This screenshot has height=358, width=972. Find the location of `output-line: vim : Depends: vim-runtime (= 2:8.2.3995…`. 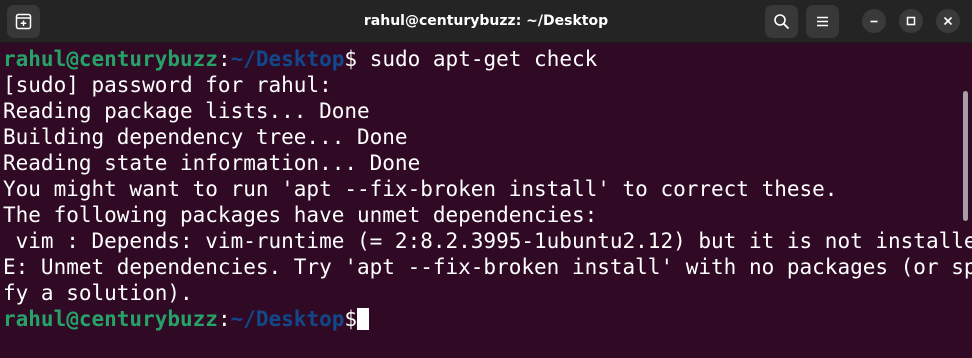

output-line: vim : Depends: vim-runtime (= 2:8.2.3995… is located at coordinates (487, 241).